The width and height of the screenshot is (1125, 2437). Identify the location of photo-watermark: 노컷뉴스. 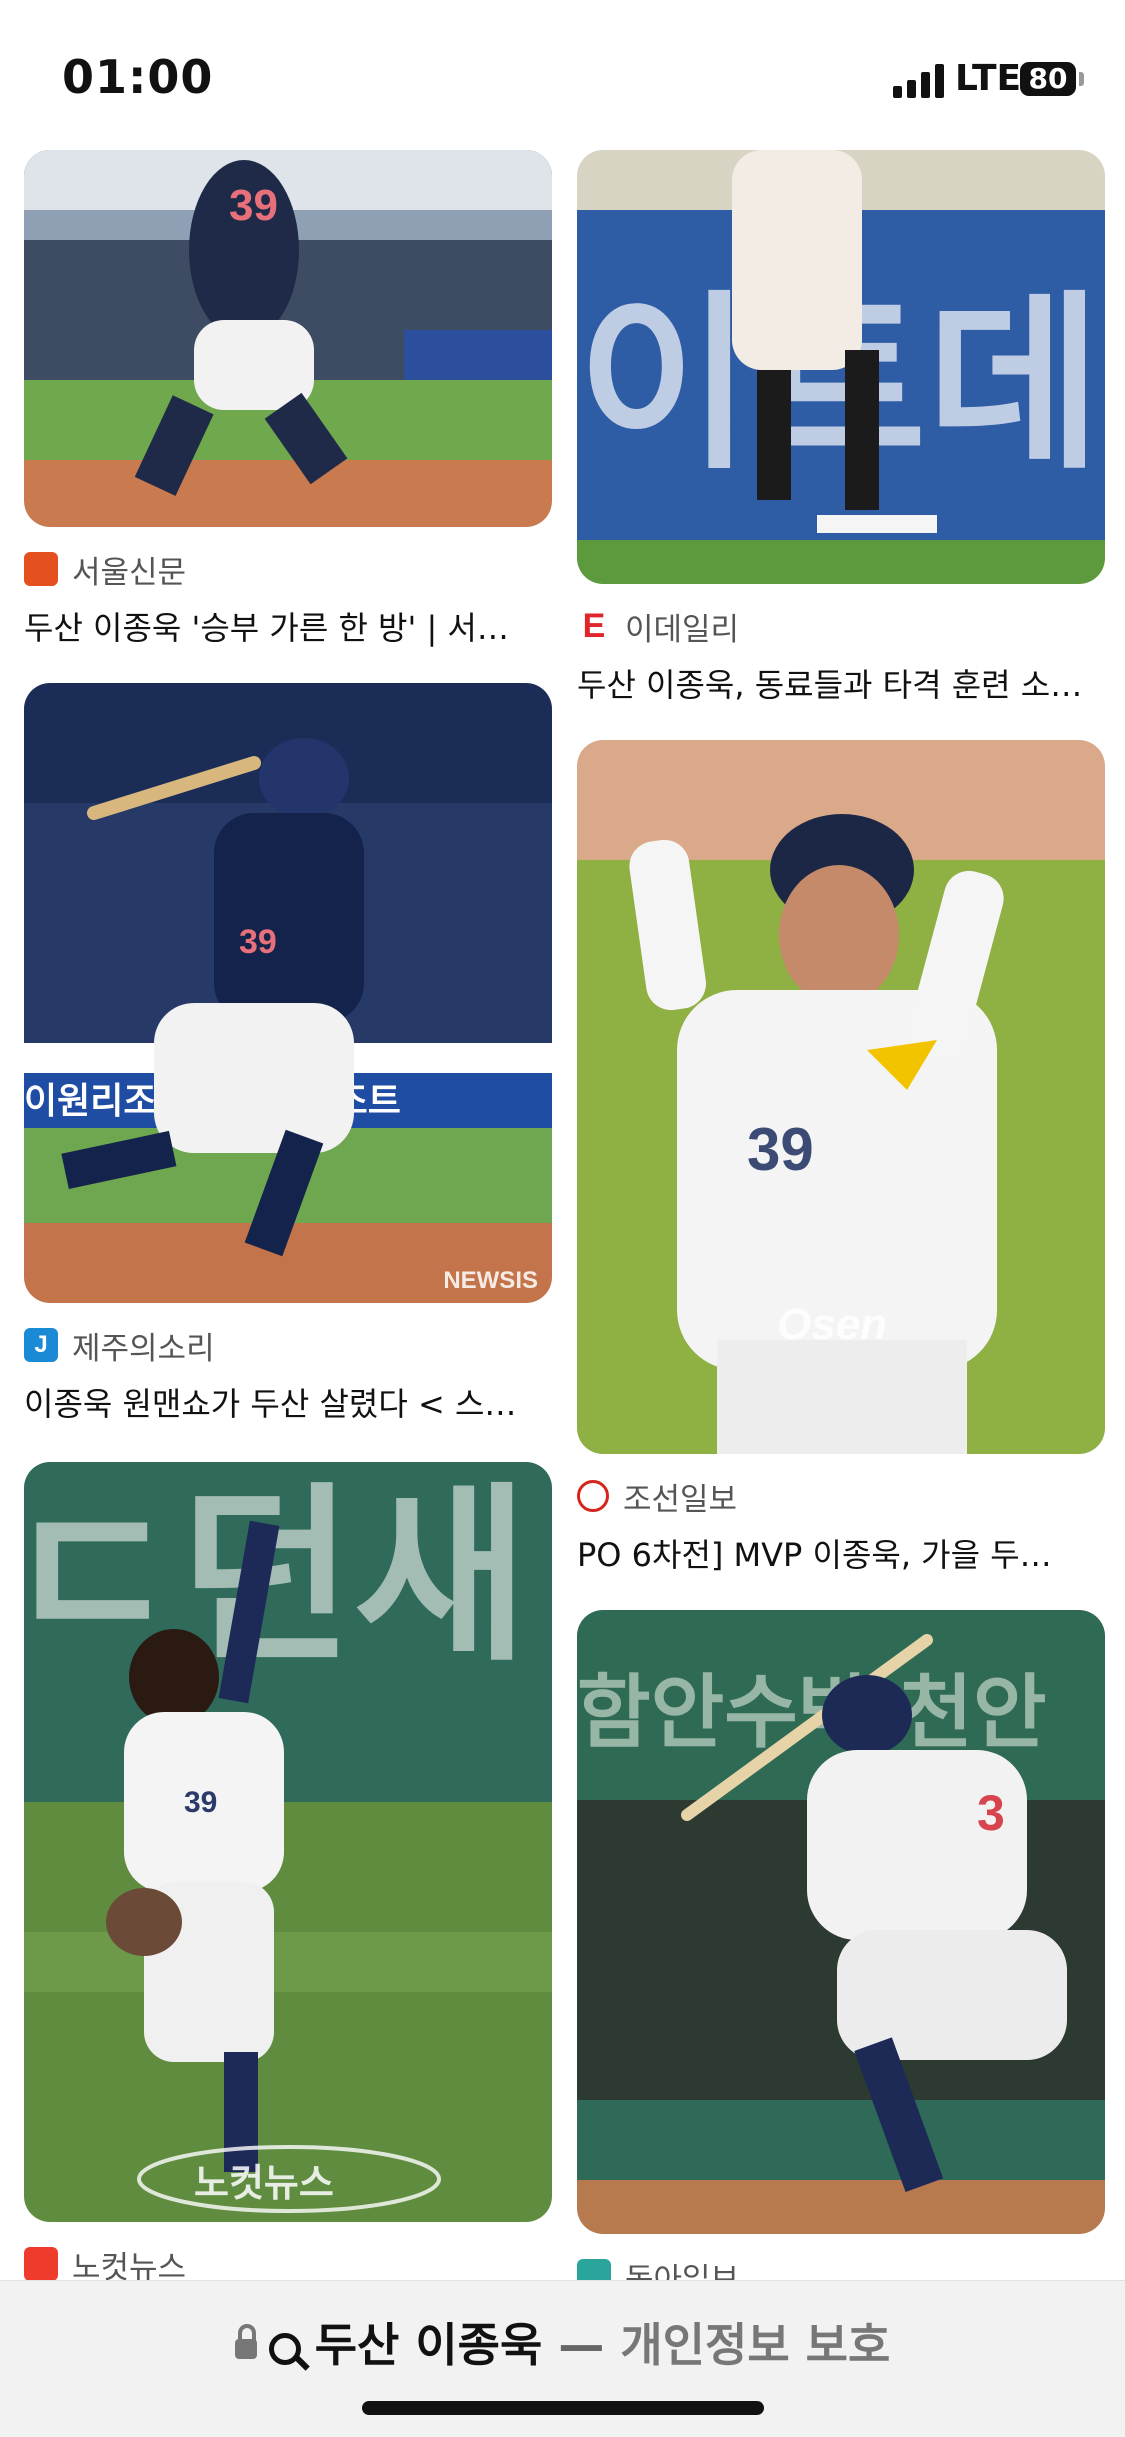
(264, 2184).